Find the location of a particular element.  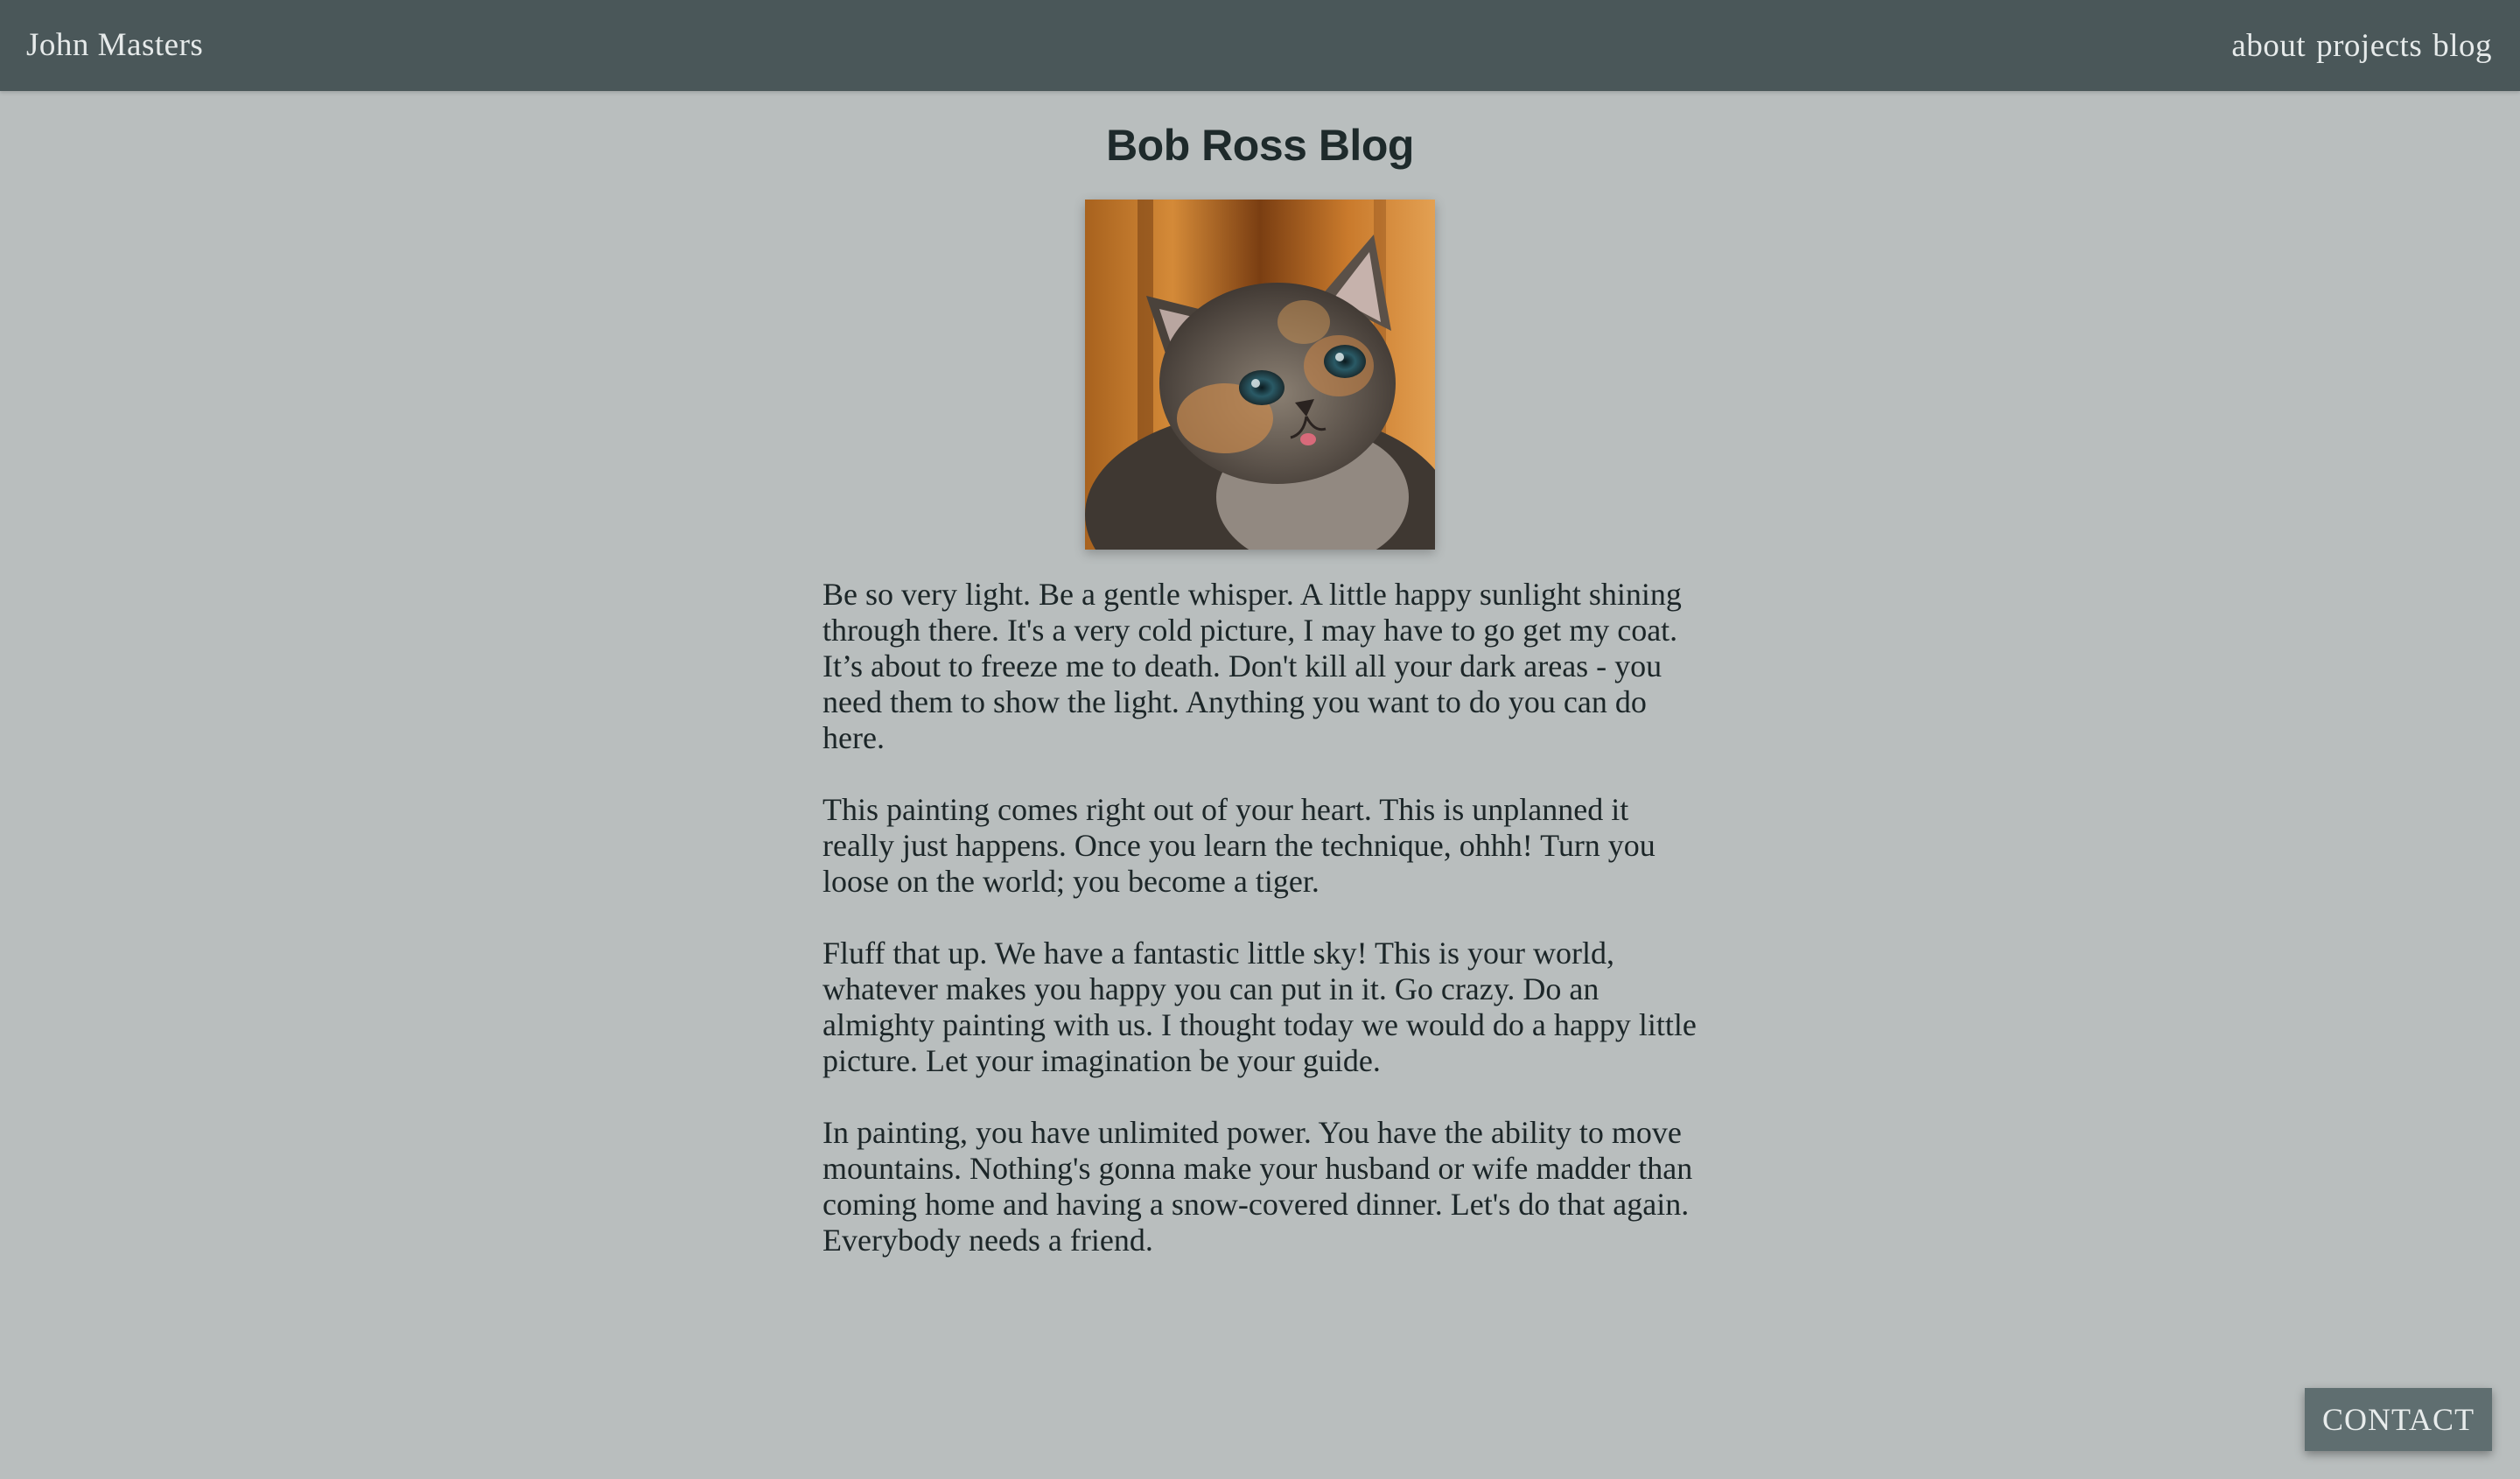

main-nav: about projects blog is located at coordinates (2361, 46).